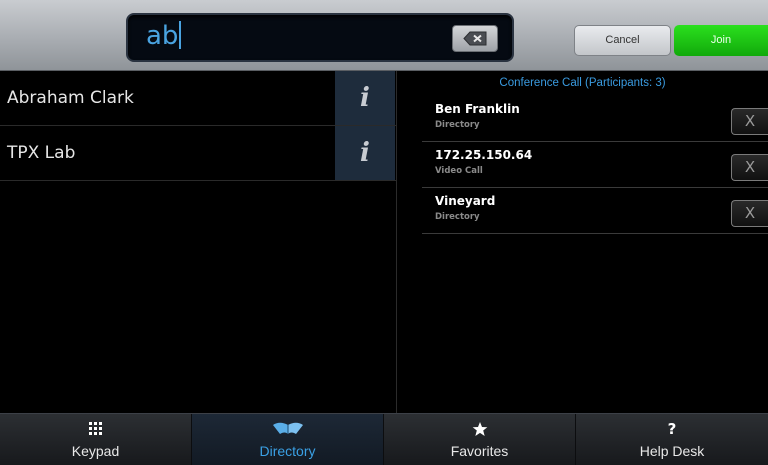  I want to click on directory-item: Abraham Clark i, so click(198, 98).